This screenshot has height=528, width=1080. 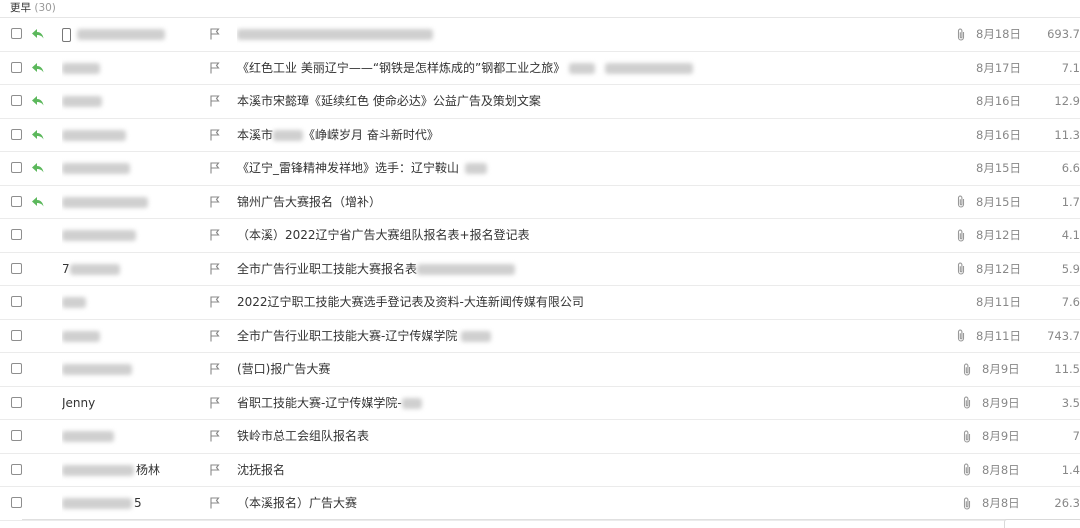 What do you see at coordinates (587, 302) in the screenshot?
I see `subject: 2022辽宁职工技能大赛选手登记表及资料-大连新闻传媒有限公司` at bounding box center [587, 302].